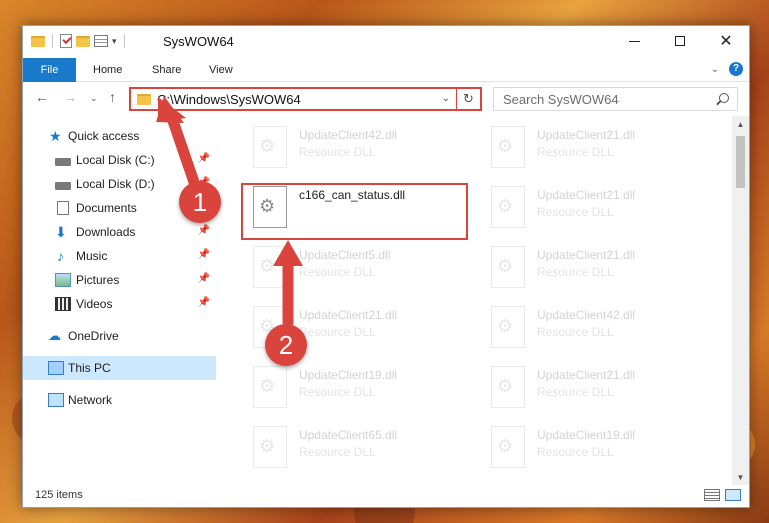 The image size is (769, 523). Describe the element at coordinates (114, 41) in the screenshot. I see `chevron-down-icon: ▾` at that location.